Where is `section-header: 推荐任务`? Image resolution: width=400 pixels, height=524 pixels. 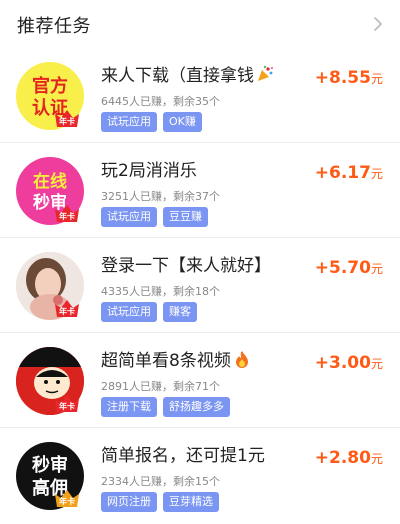 section-header: 推荐任务 is located at coordinates (200, 24).